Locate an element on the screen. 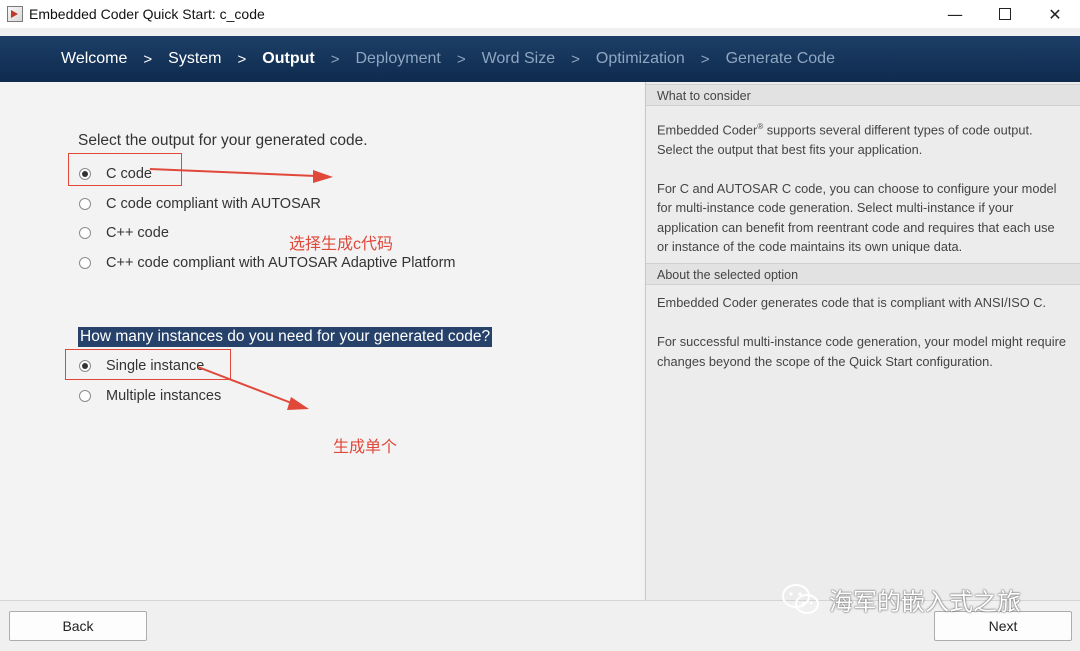 This screenshot has width=1080, height=651. step-welcome: Welcome is located at coordinates (94, 59).